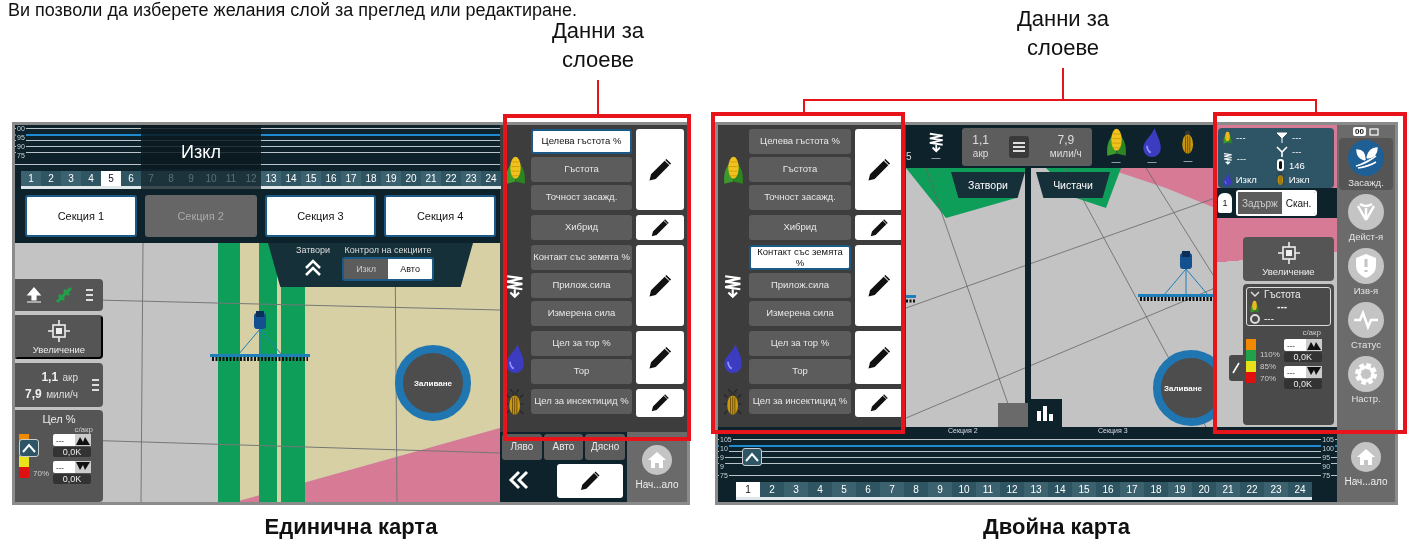 The height and width of the screenshot is (548, 1408). What do you see at coordinates (440, 216) in the screenshot?
I see `section-button: Секция 4` at bounding box center [440, 216].